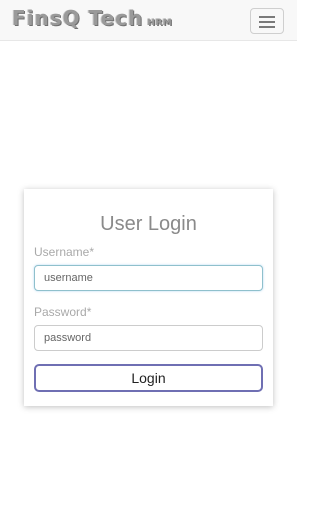 Image resolution: width=320 pixels, height=512 pixels. Describe the element at coordinates (160, 23) in the screenshot. I see `brand-subtitle: HRM` at that location.